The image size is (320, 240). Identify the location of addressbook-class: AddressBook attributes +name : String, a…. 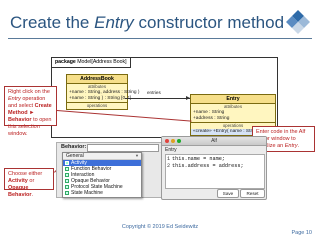
(103, 92).